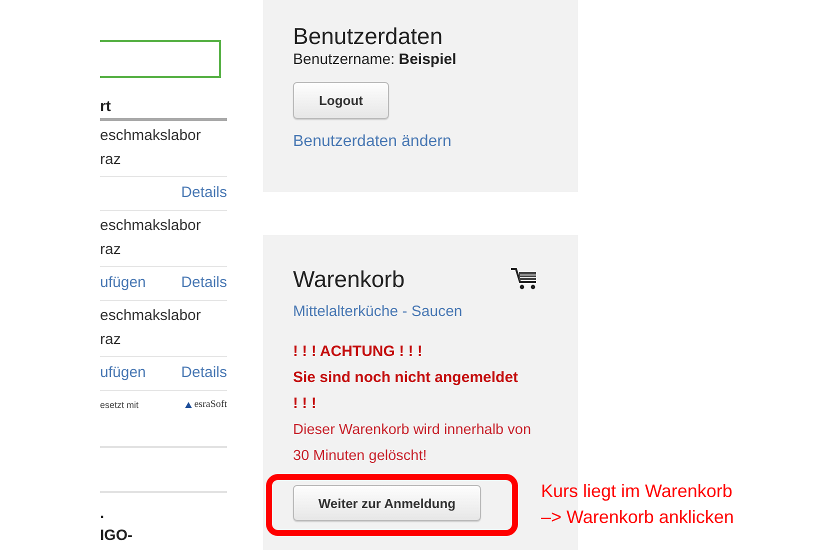 The image size is (825, 550). I want to click on column-header: rt, so click(163, 109).